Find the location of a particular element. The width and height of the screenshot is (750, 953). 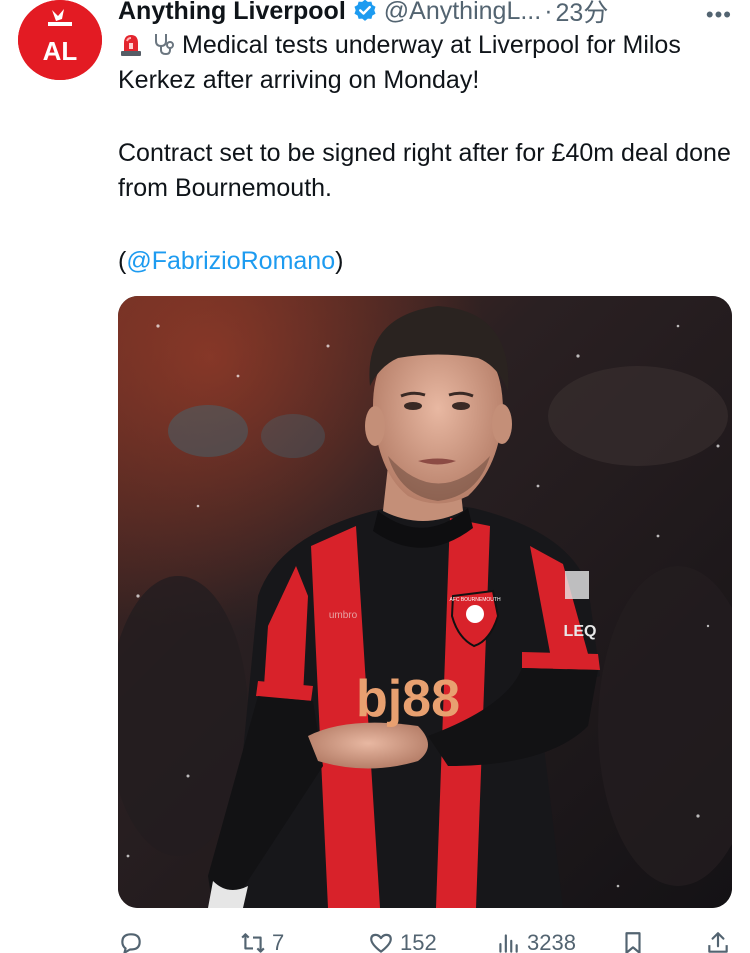

timestamp: 23分 is located at coordinates (582, 14).